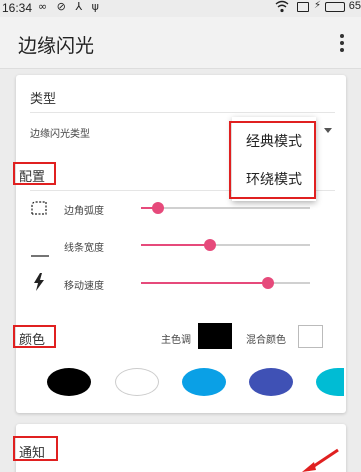 The height and width of the screenshot is (472, 361). I want to click on palette-color-blue, so click(204, 382).